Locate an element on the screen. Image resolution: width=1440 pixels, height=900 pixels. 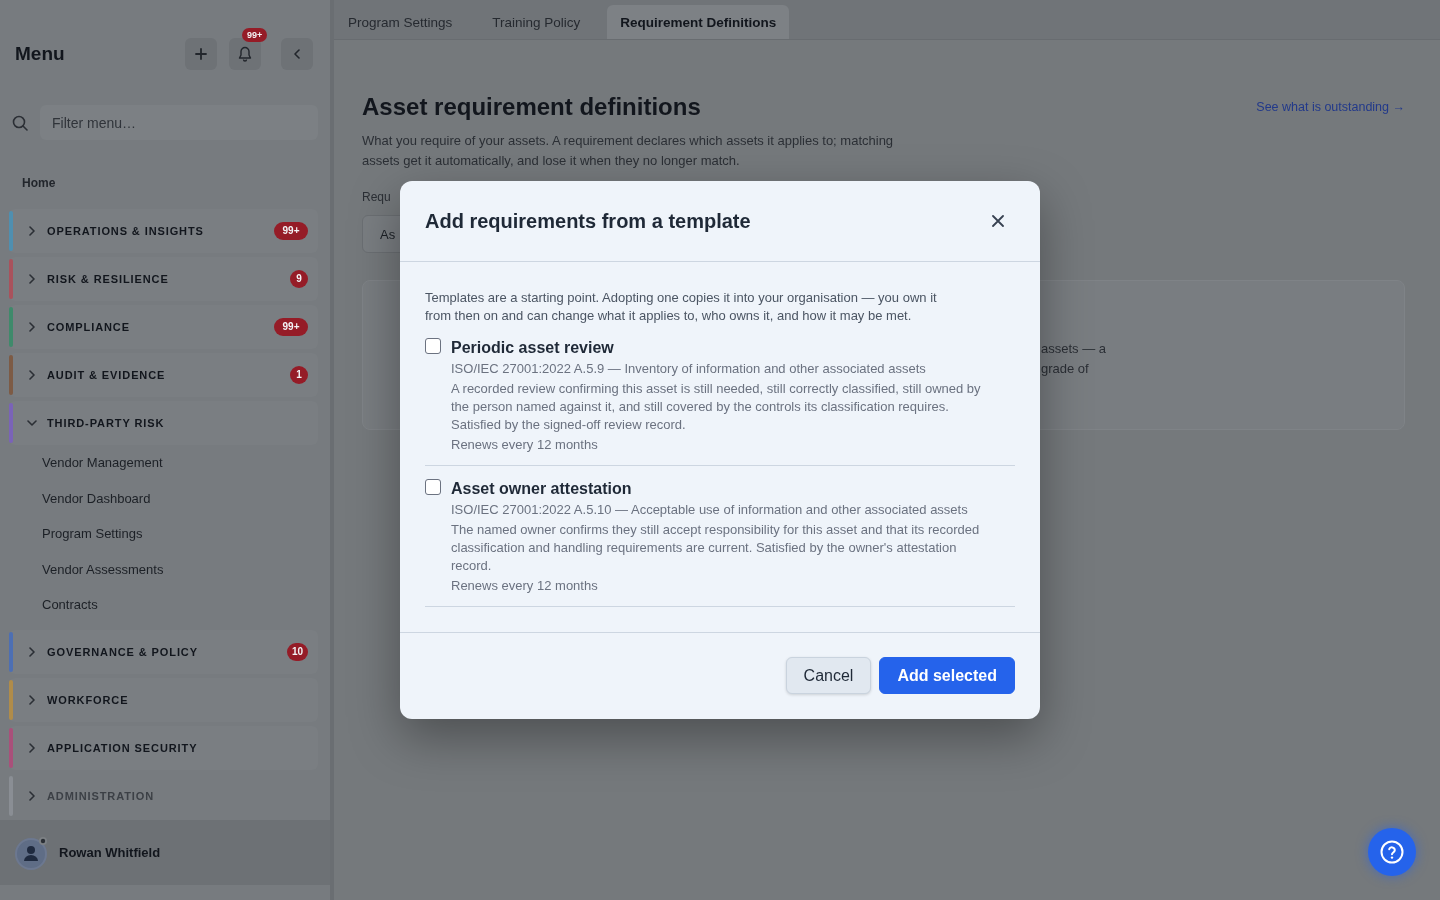
user-panel: Rowan Whitfield is located at coordinates (165, 852).